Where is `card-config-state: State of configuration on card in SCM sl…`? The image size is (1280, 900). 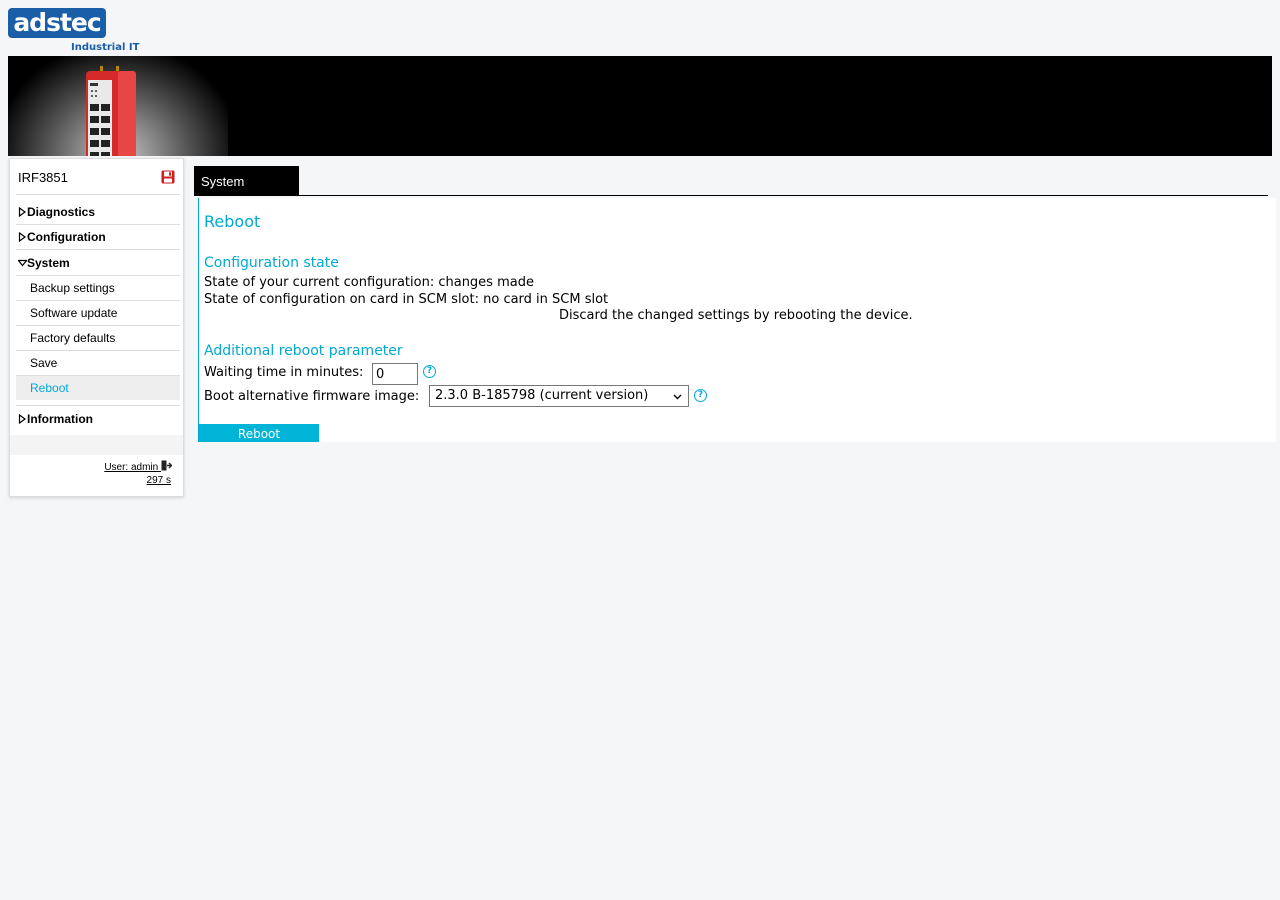 card-config-state: State of configuration on card in SCM sl… is located at coordinates (406, 299).